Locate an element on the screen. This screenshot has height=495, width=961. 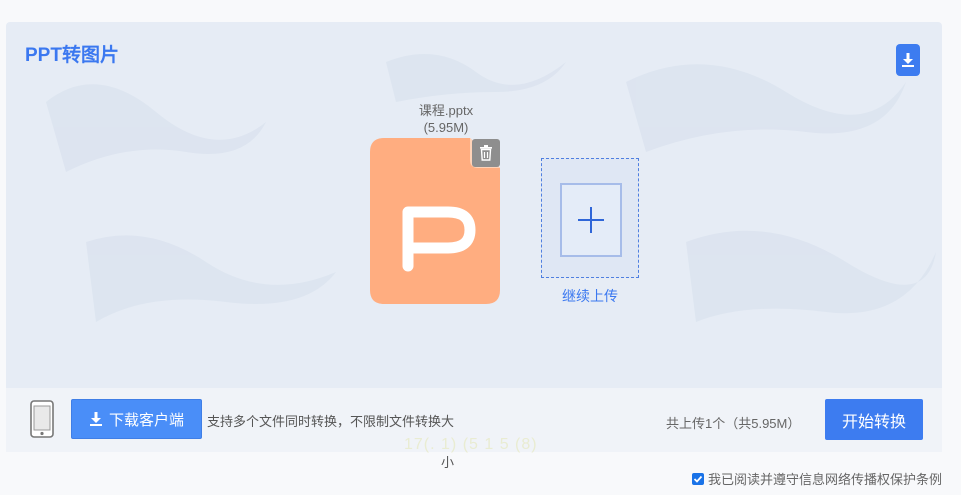
delete-file-button is located at coordinates (486, 153).